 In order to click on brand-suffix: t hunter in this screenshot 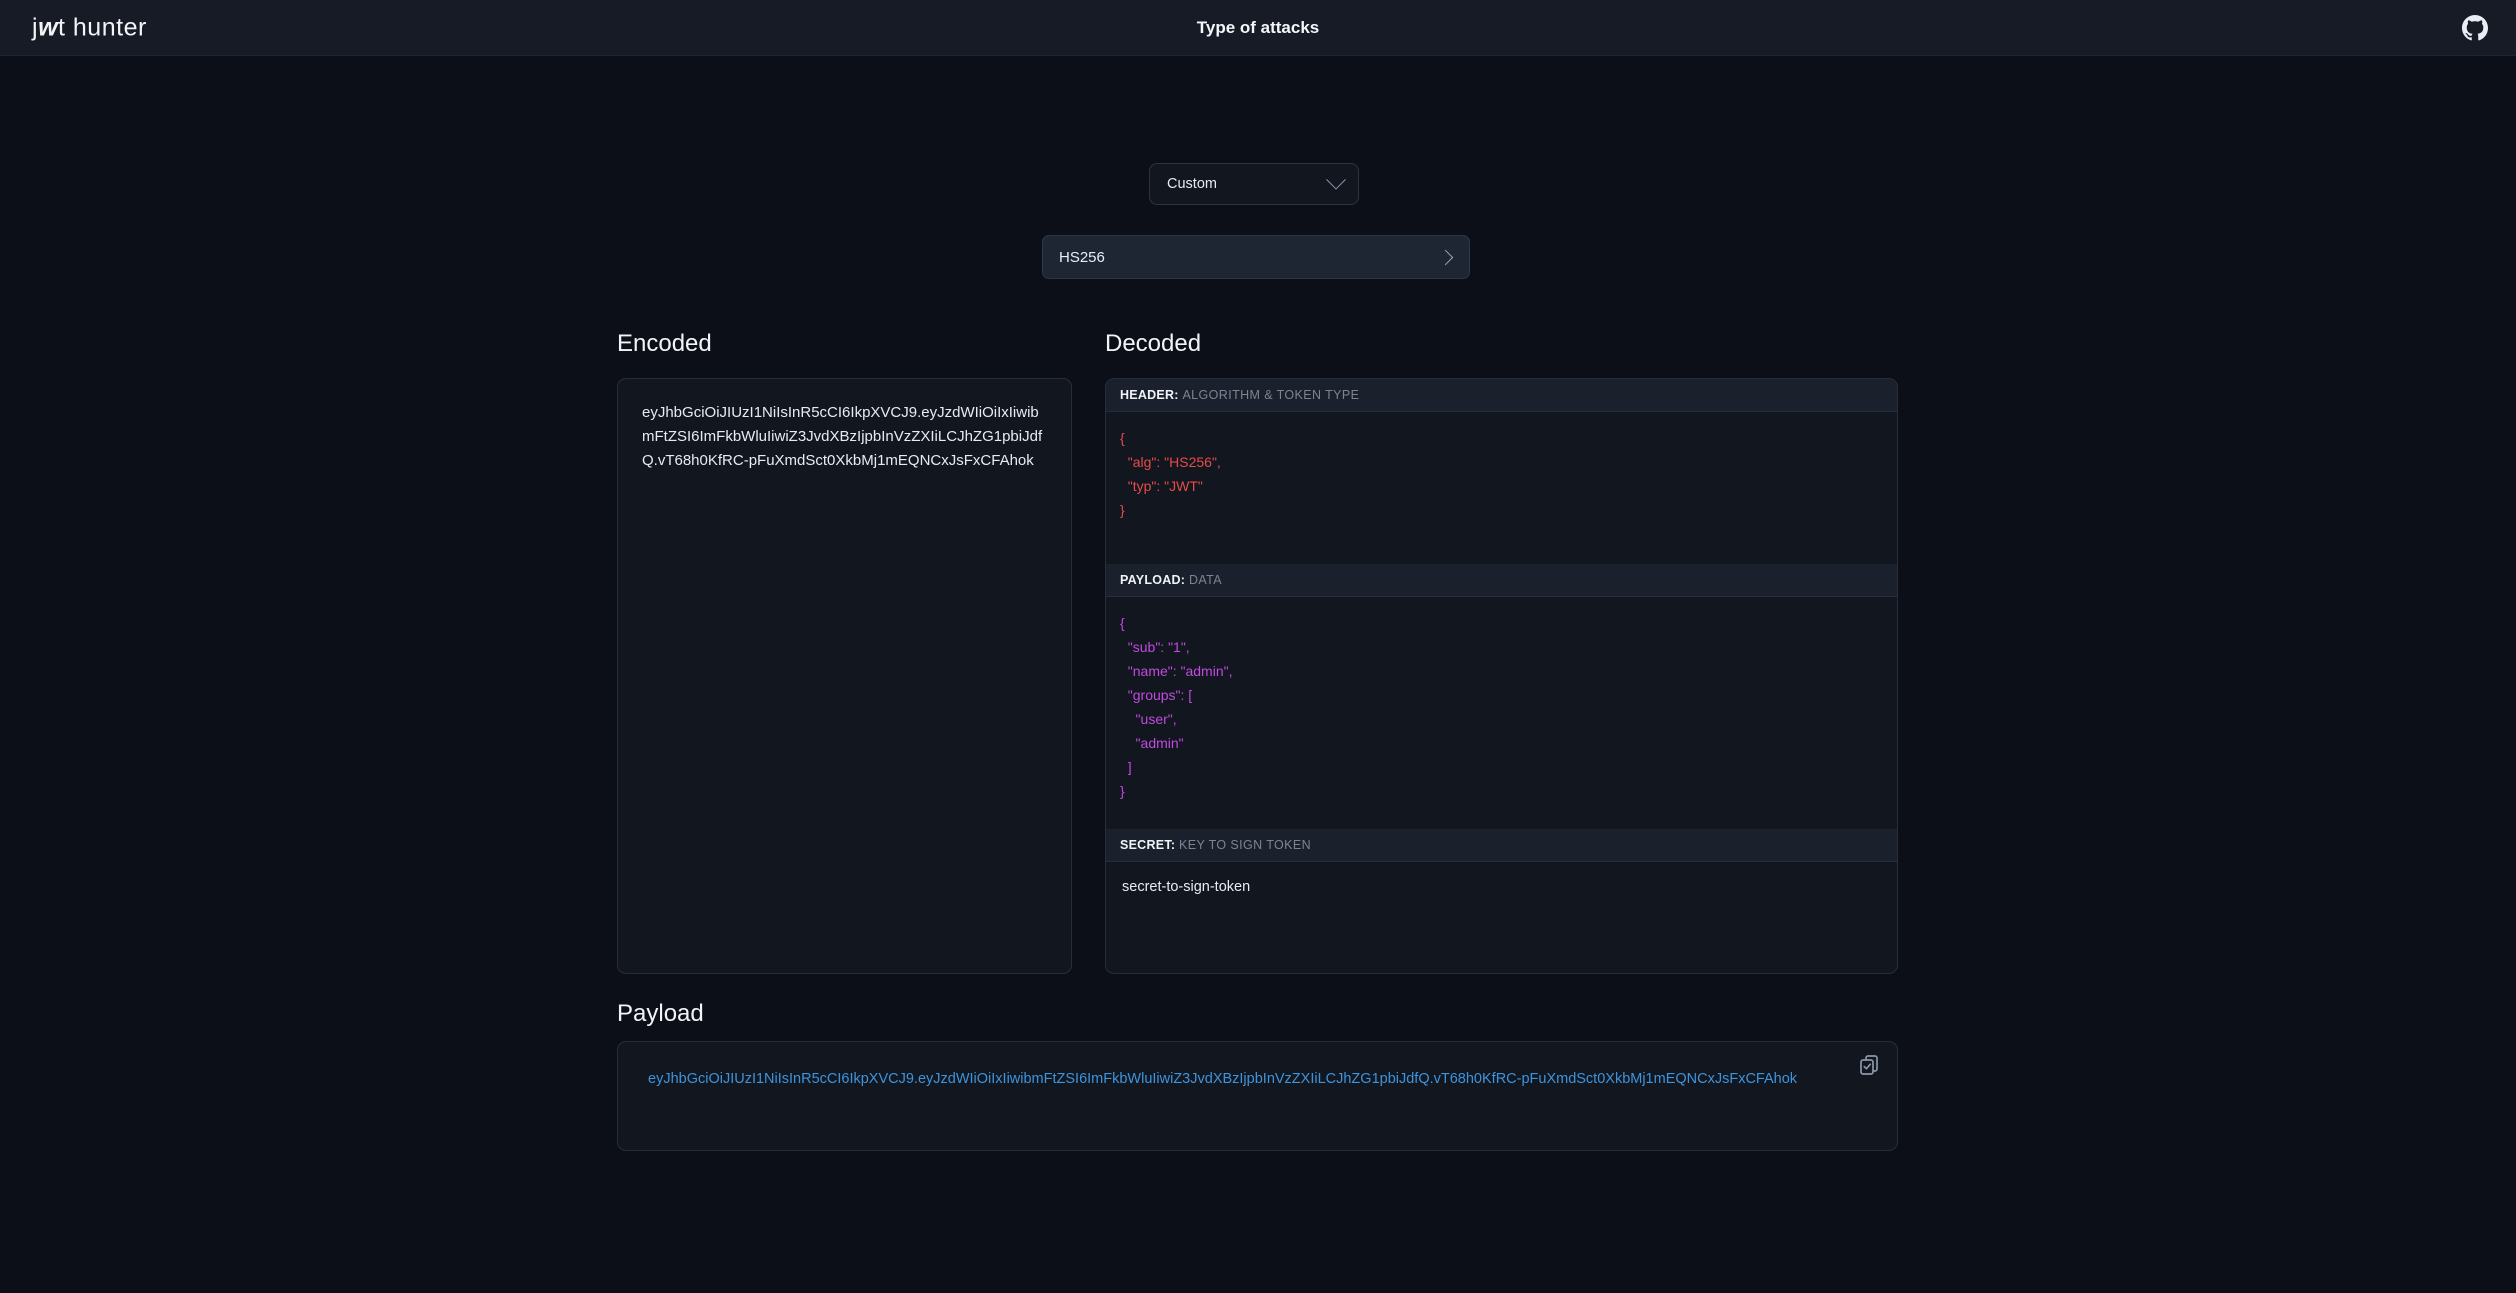, I will do `click(102, 27)`.